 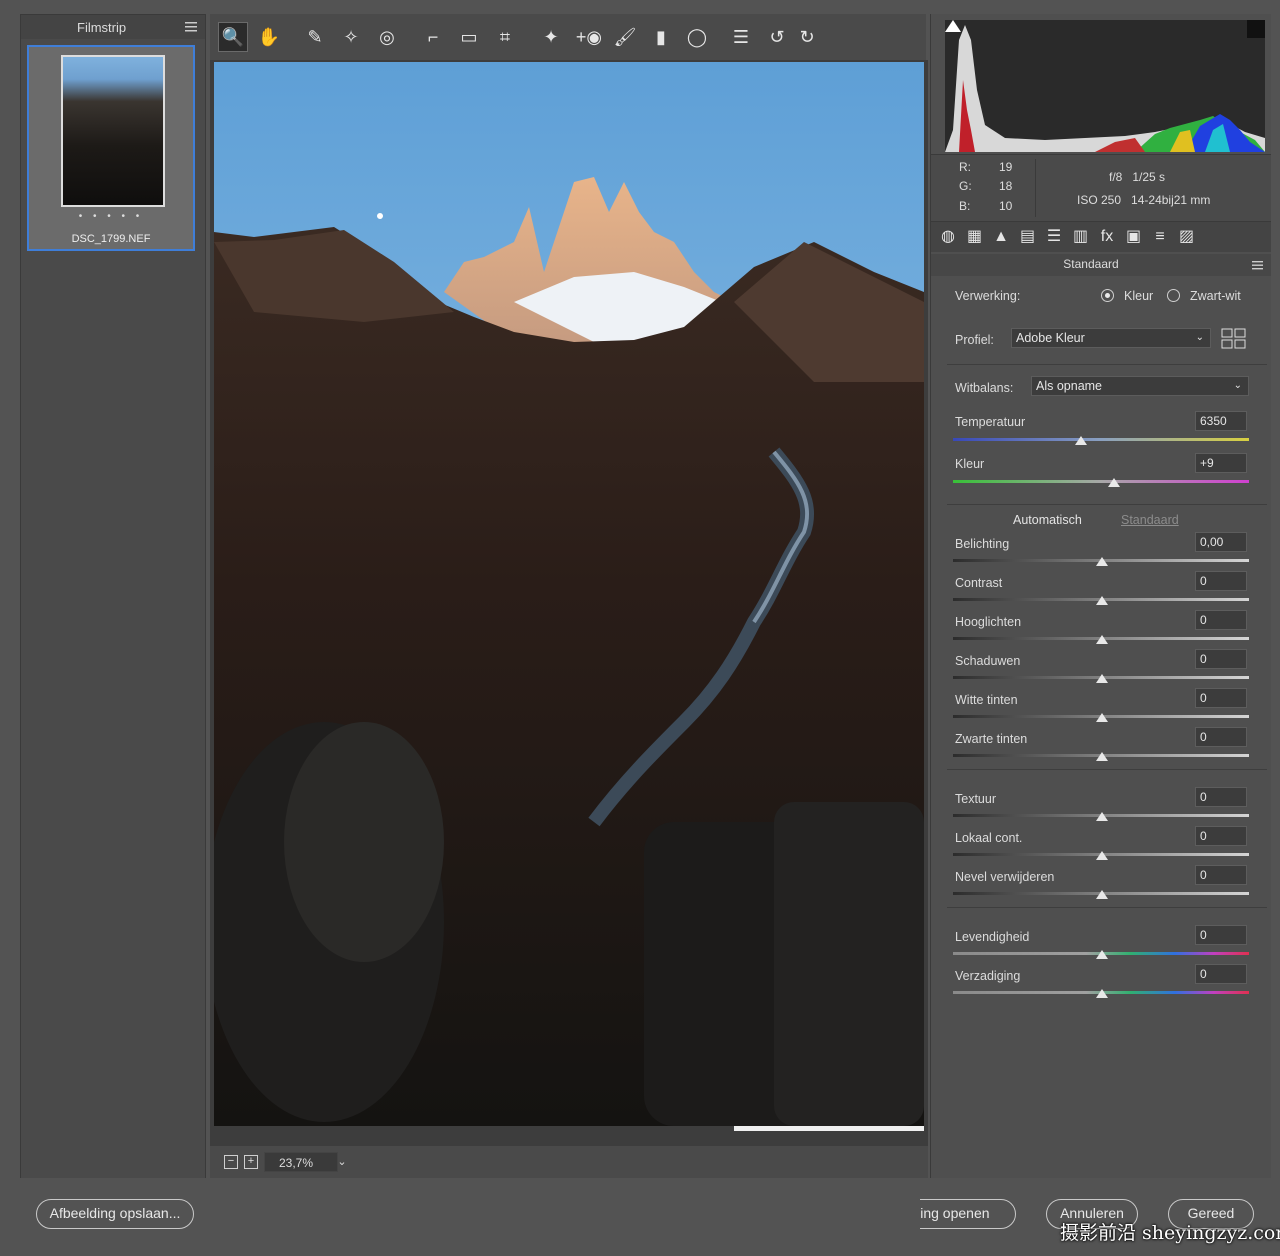 What do you see at coordinates (991, 739) in the screenshot?
I see `blacks-label: Zwarte tinten` at bounding box center [991, 739].